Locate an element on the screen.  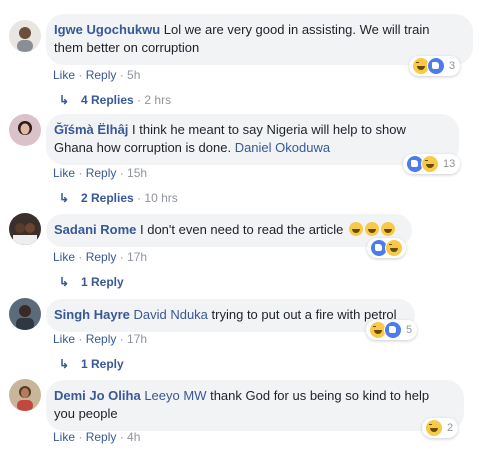
comment-time: 4h is located at coordinates (133, 437).